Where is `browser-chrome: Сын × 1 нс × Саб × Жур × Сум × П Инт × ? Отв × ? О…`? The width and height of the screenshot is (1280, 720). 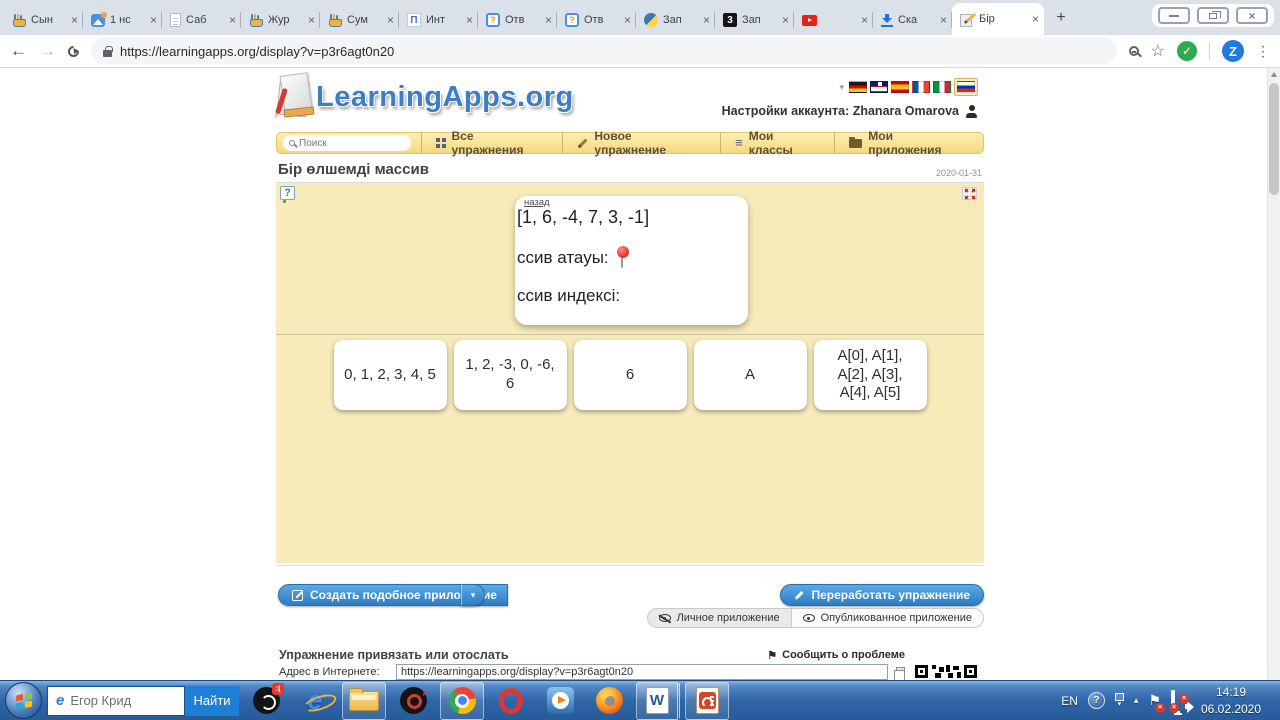 browser-chrome: Сын × 1 нс × Саб × Жур × Сум × П Инт × ? Отв × ? О… is located at coordinates (640, 34).